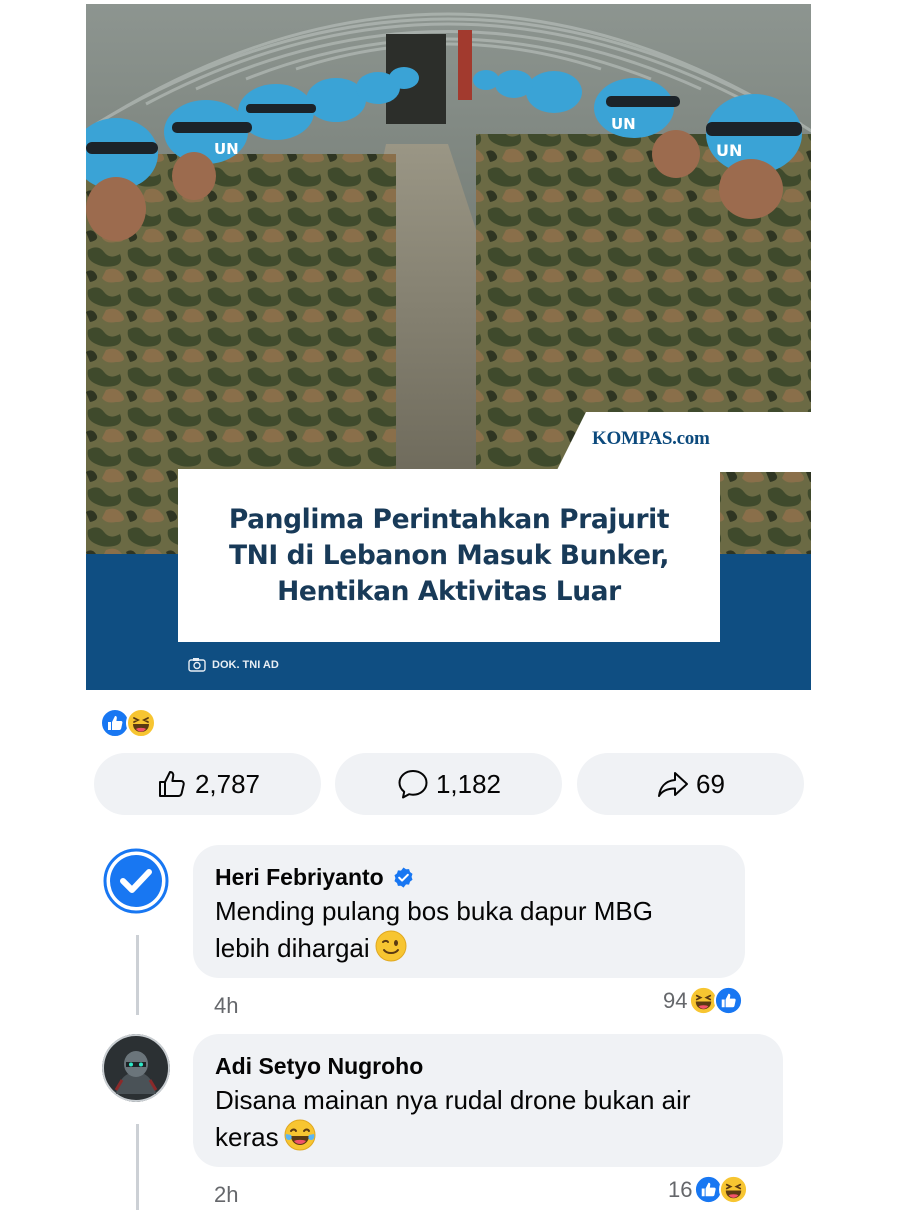 This screenshot has height=1216, width=900. I want to click on comment-line-text: keras, so click(247, 1137).